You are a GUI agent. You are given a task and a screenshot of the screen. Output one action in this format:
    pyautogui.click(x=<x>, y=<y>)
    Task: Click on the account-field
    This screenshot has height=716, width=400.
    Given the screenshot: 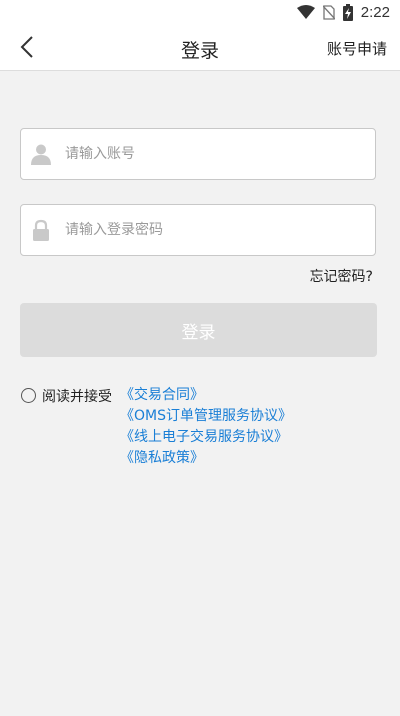 What is the action you would take?
    pyautogui.click(x=198, y=154)
    